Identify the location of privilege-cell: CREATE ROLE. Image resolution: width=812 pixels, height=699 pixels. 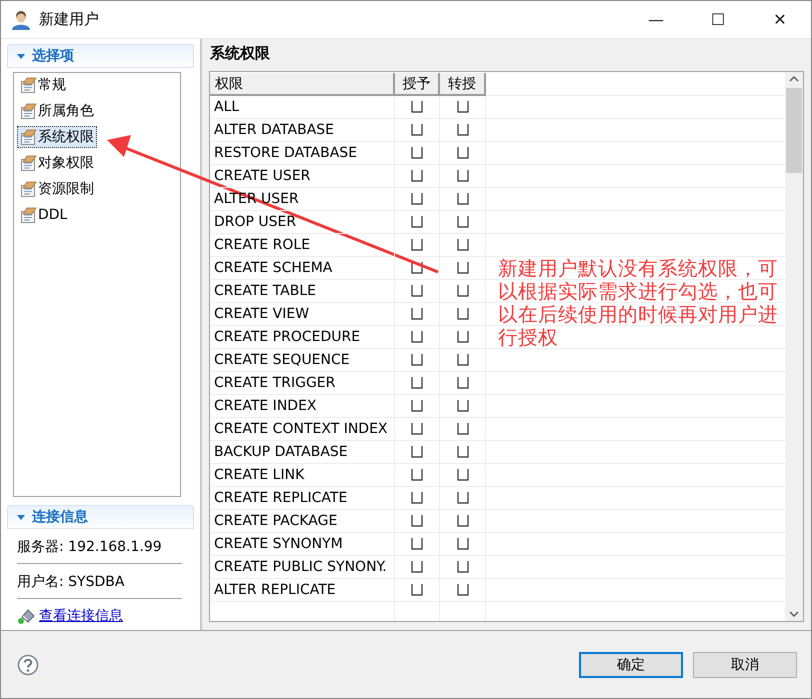
(302, 245).